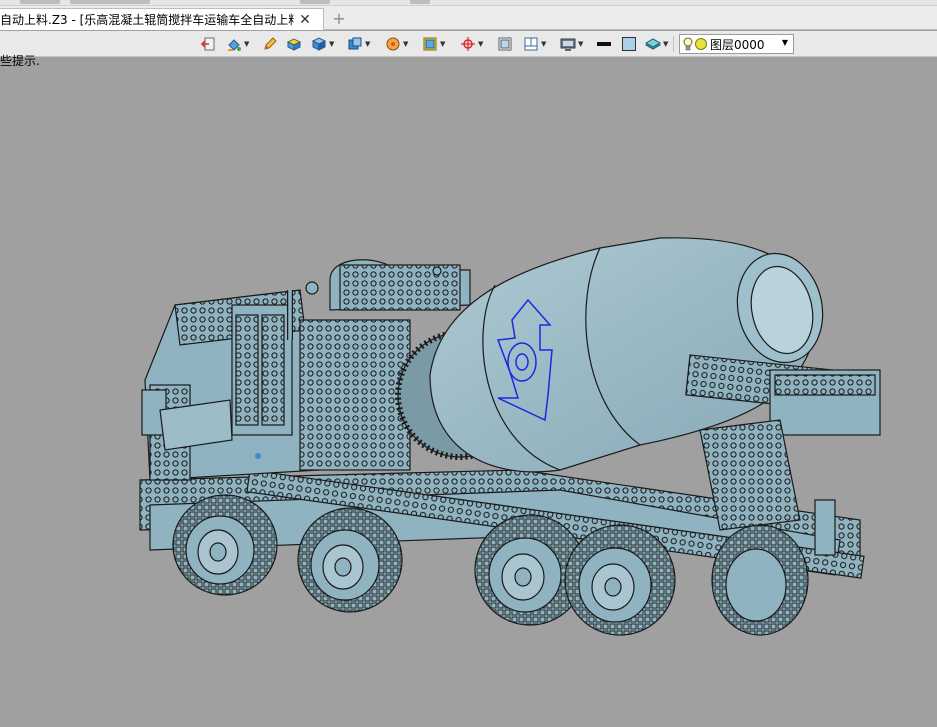  I want to click on render-wheel-button: ▼, so click(396, 44).